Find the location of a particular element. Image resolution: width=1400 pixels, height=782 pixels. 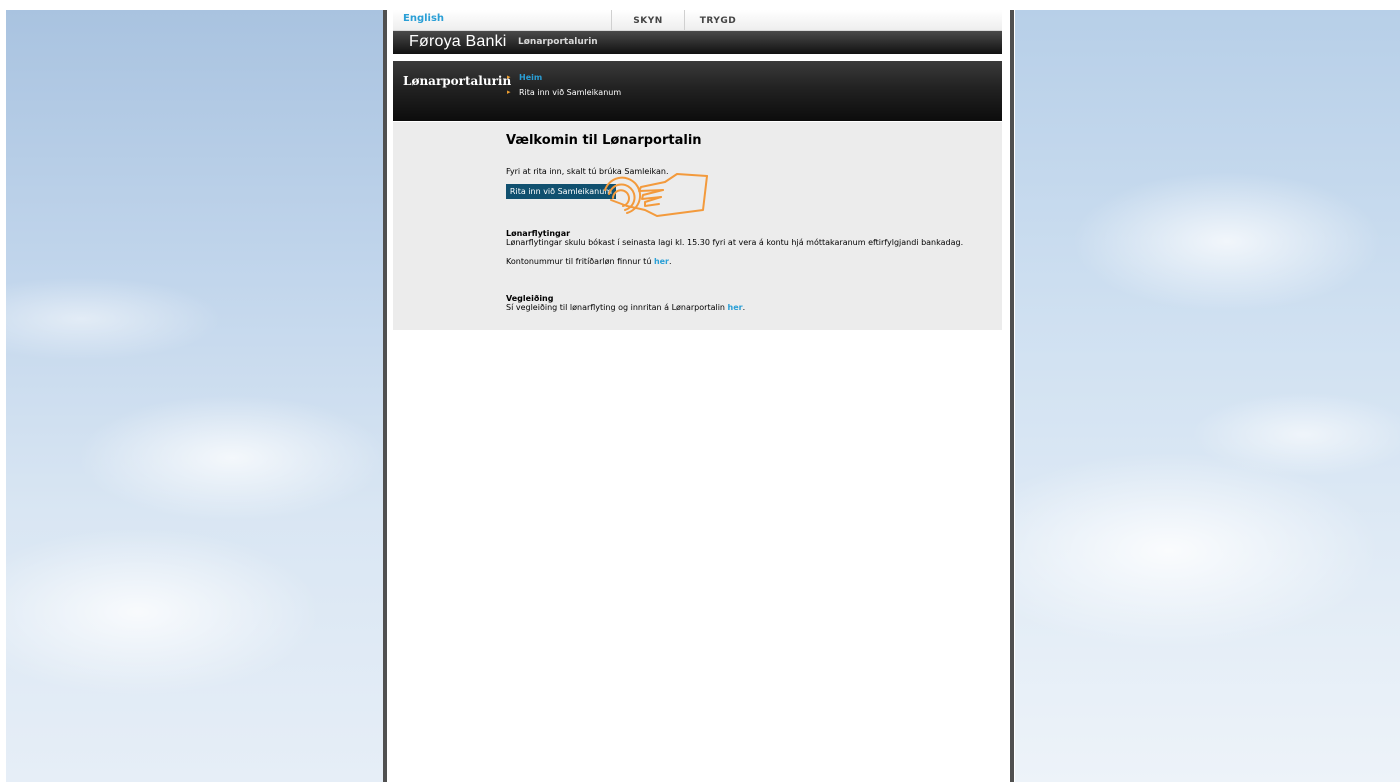

bank-logo: Føroya Banki is located at coordinates (458, 42).